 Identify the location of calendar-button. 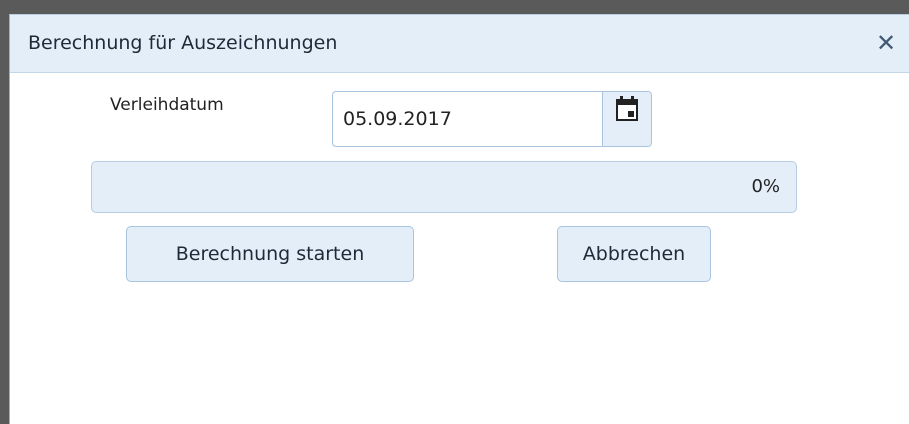
(626, 119).